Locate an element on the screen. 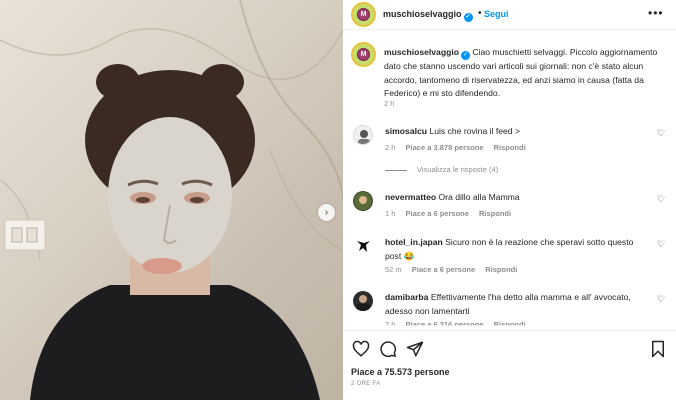 The image size is (676, 400). comment-username: simosalcu is located at coordinates (406, 131).